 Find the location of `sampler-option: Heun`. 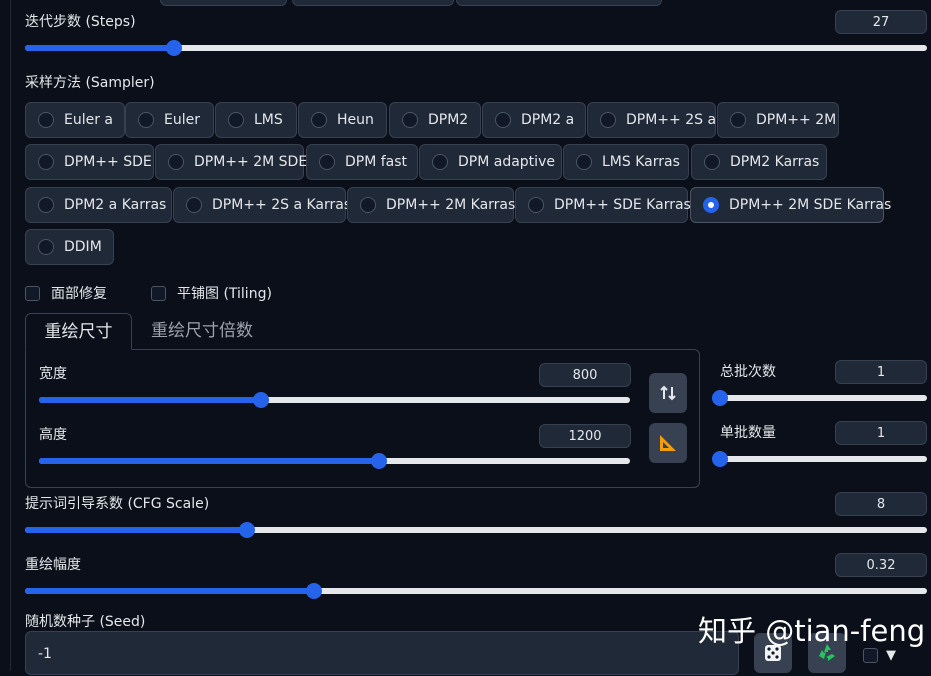

sampler-option: Heun is located at coordinates (342, 120).